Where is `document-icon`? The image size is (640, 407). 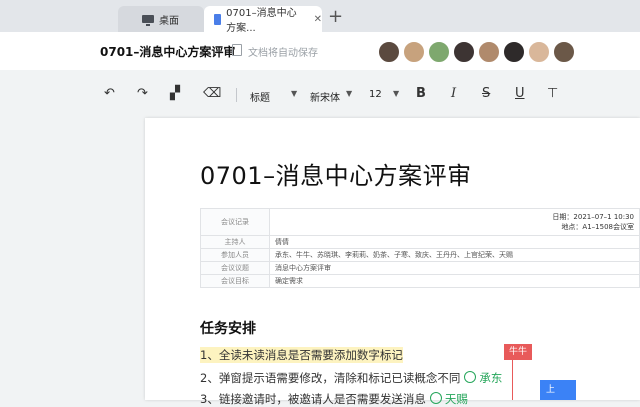
document-icon is located at coordinates (218, 19).